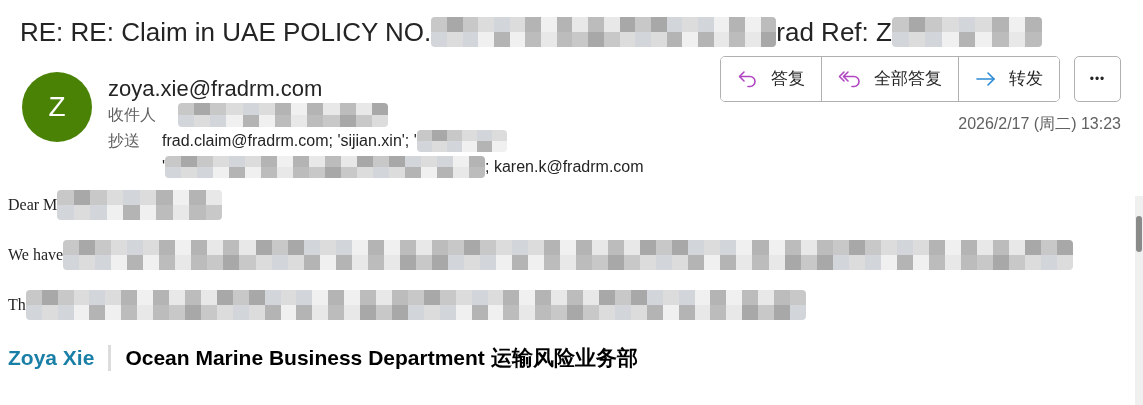 This screenshot has width=1143, height=405. I want to click on email-subject: RE: RE: Claim in UAE POLICY NO., so click(226, 32).